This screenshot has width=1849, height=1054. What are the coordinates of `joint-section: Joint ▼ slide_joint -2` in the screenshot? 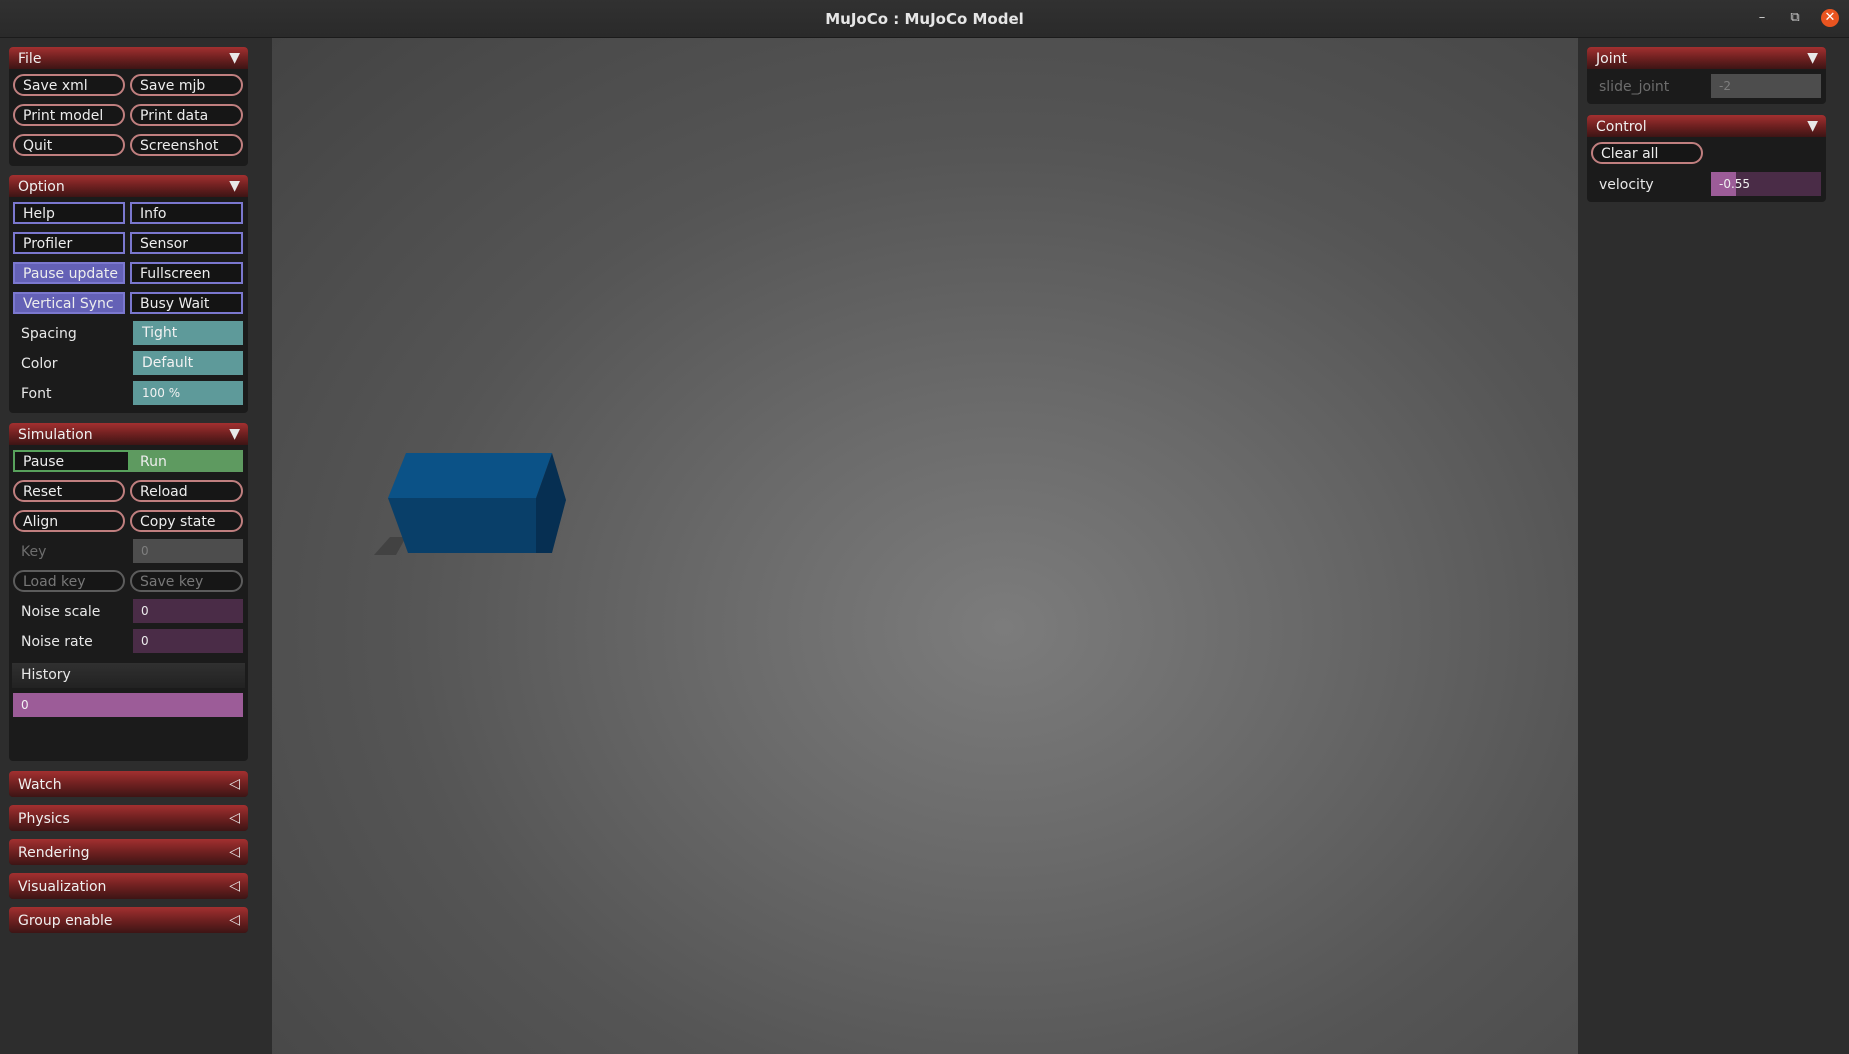 It's located at (1706, 75).